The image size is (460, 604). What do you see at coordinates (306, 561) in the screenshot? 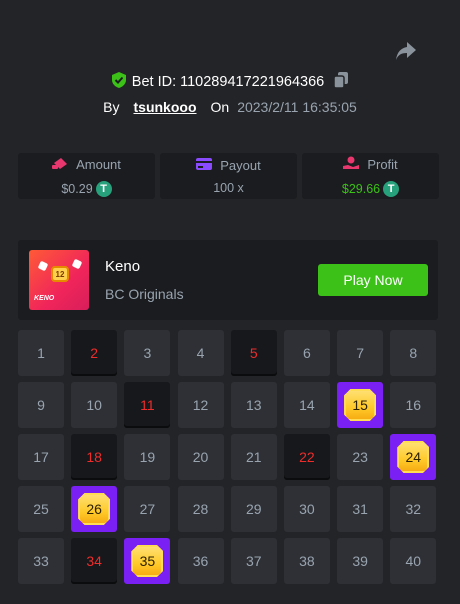
I see `keno-cell: 38` at bounding box center [306, 561].